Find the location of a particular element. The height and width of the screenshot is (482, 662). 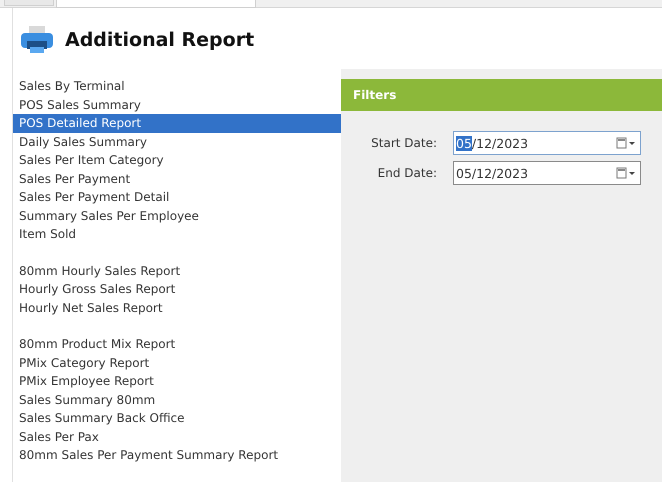

report-list-item: POS Sales Summary is located at coordinates (177, 105).